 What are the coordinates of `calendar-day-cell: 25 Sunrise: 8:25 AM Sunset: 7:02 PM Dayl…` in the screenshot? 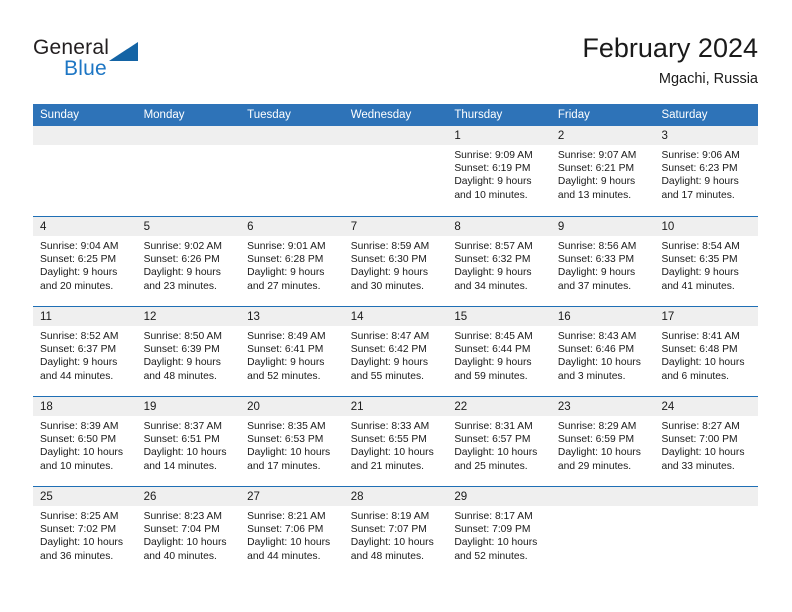 It's located at (85, 531).